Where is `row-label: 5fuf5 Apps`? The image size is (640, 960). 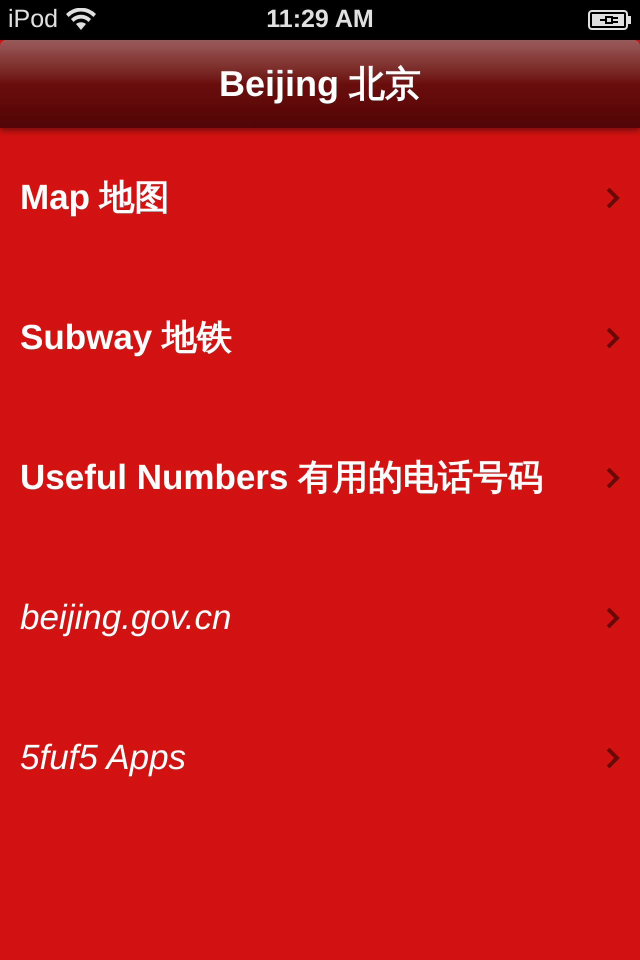 row-label: 5fuf5 Apps is located at coordinates (103, 757).